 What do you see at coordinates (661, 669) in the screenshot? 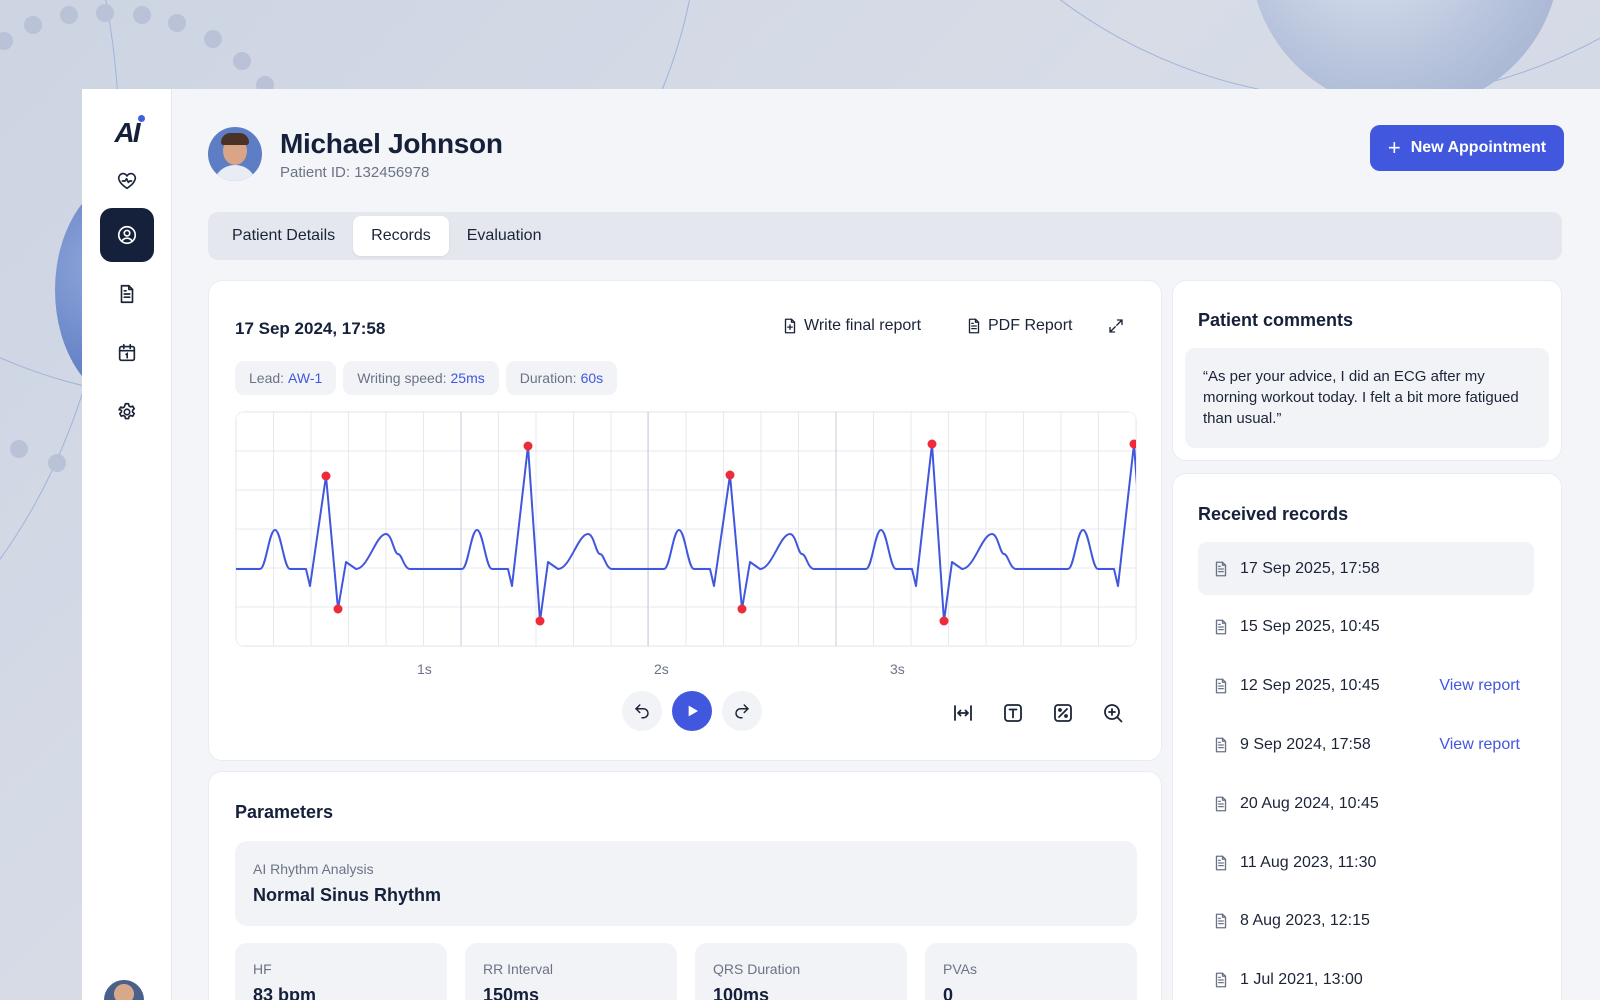
I see `time-label: 2s` at bounding box center [661, 669].